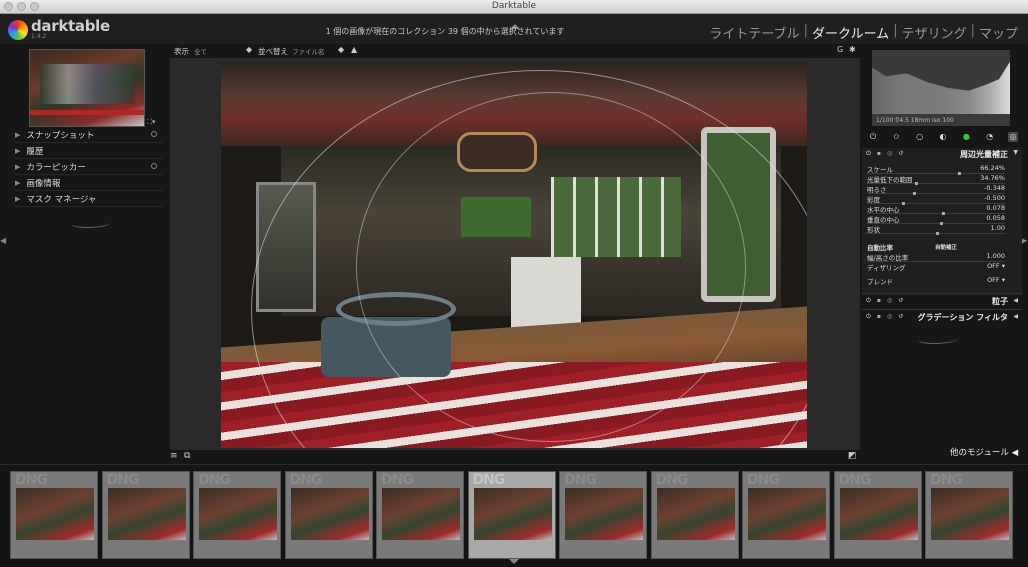 The width and height of the screenshot is (1028, 567). What do you see at coordinates (200, 51) in the screenshot?
I see `show-filter-dropdown: 全て` at bounding box center [200, 51].